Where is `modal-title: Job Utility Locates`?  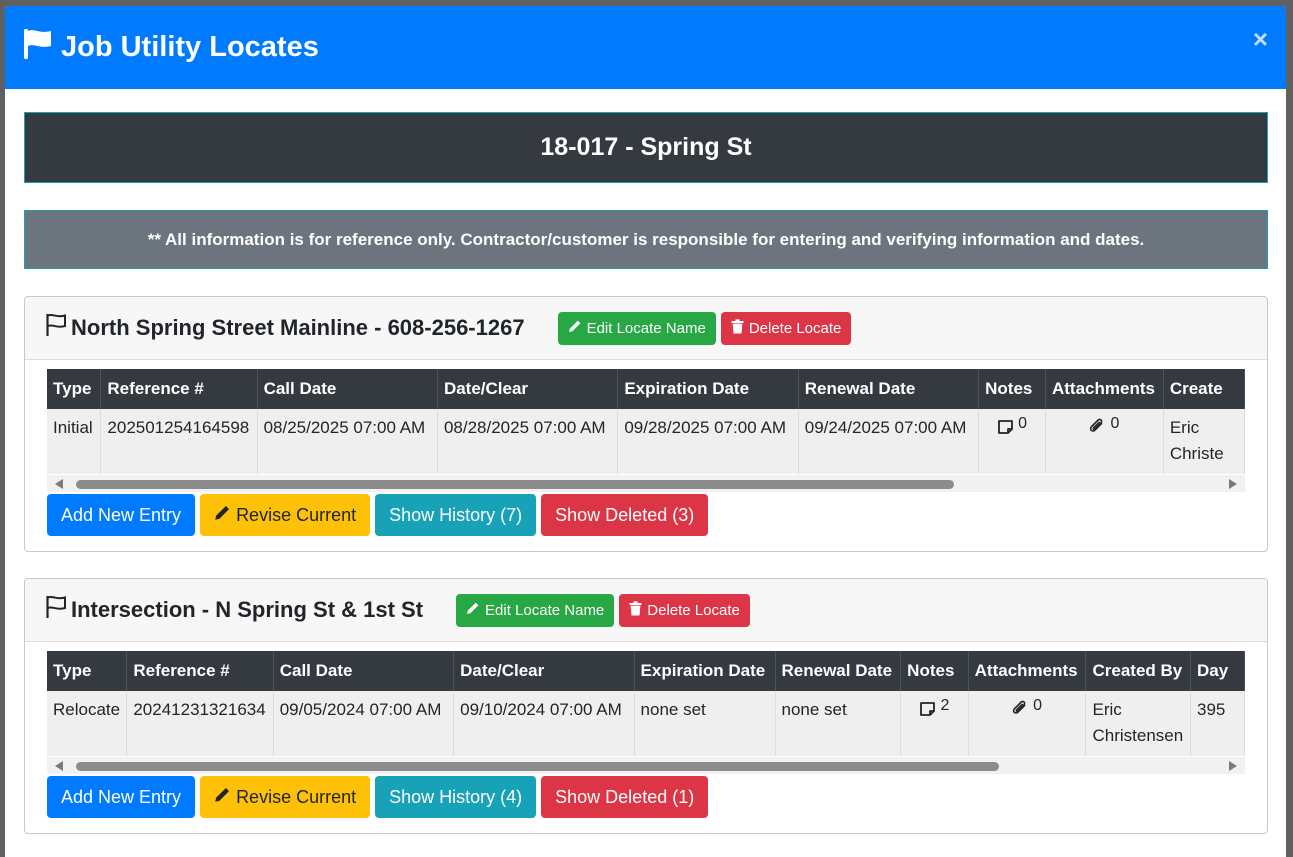
modal-title: Job Utility Locates is located at coordinates (171, 48).